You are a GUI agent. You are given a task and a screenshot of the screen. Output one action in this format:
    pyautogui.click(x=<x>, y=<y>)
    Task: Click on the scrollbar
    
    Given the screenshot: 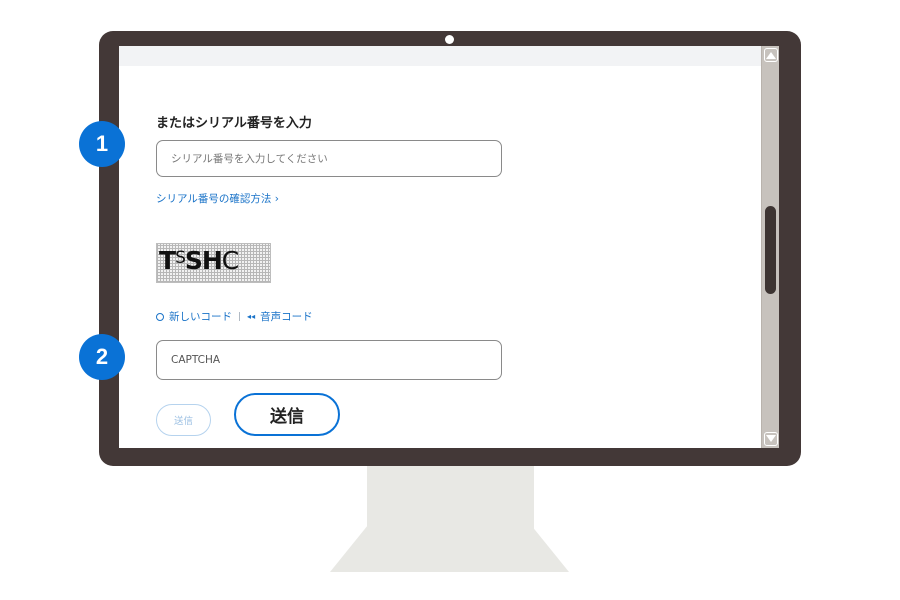 What is the action you would take?
    pyautogui.click(x=770, y=247)
    